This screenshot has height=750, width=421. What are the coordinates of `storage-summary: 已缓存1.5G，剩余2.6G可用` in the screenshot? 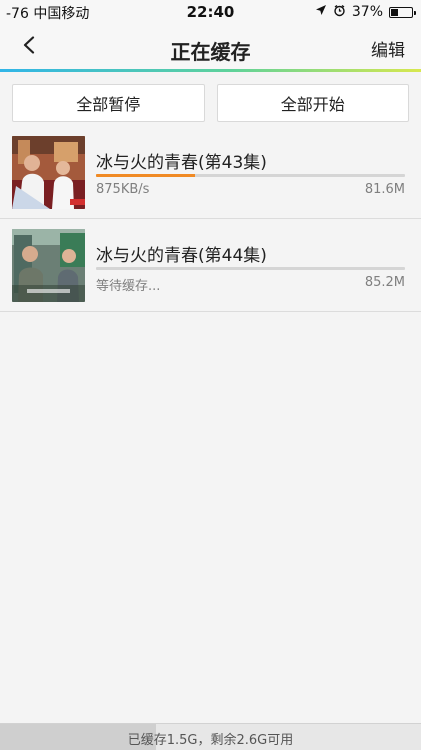 It's located at (210, 736).